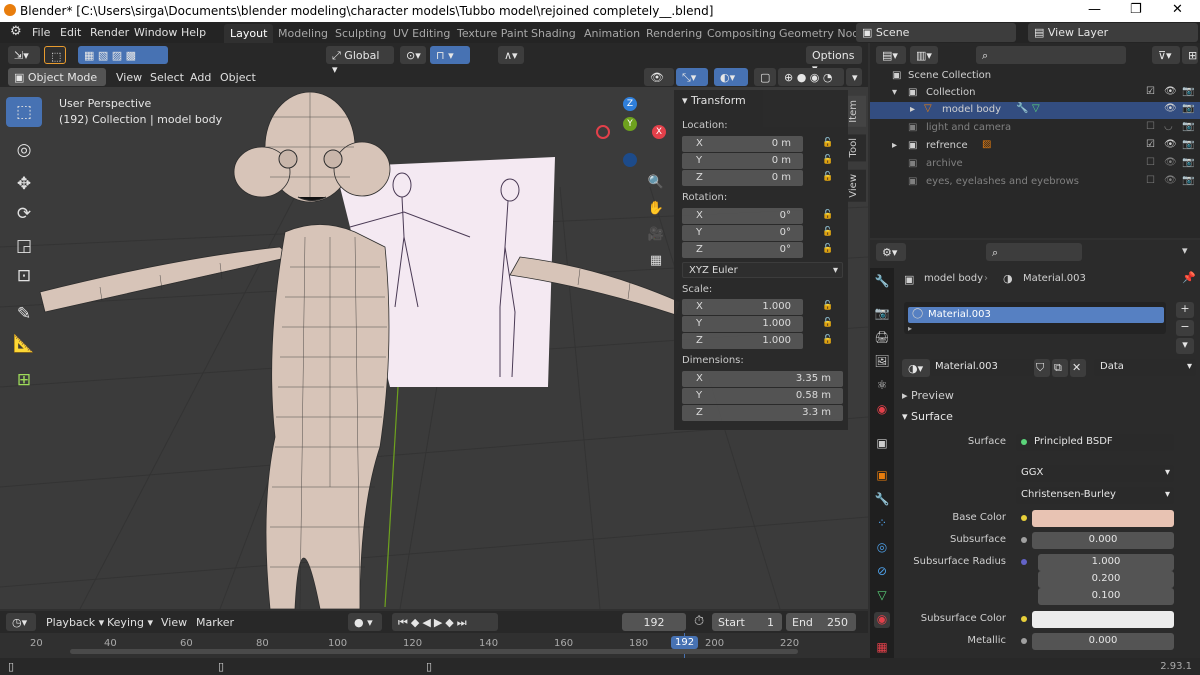  Describe the element at coordinates (630, 124) in the screenshot. I see `gizmo-y-axis: Y` at that location.